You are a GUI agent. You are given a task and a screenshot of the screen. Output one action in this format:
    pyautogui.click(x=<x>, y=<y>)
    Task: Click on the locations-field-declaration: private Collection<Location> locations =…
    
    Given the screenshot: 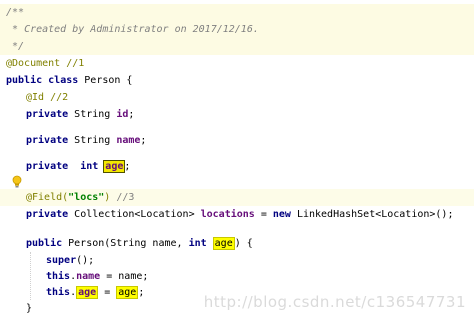 What is the action you would take?
    pyautogui.click(x=239, y=214)
    